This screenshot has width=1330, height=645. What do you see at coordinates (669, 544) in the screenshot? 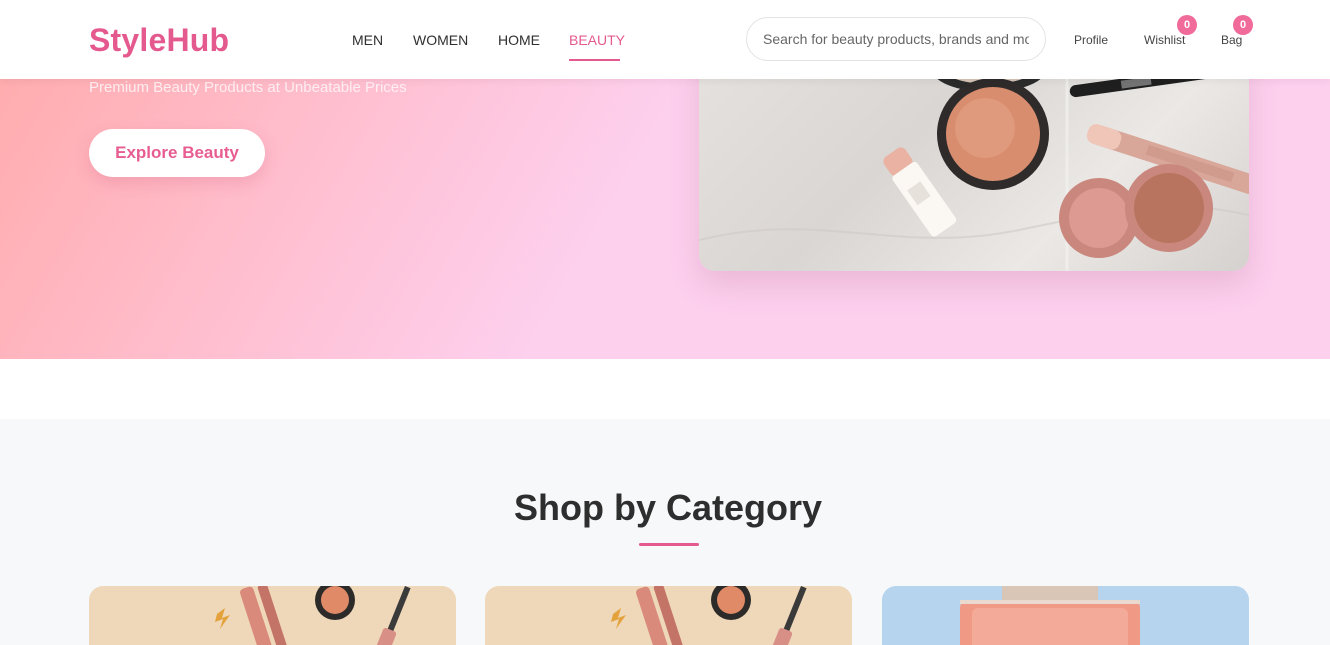
I see `title-underline` at bounding box center [669, 544].